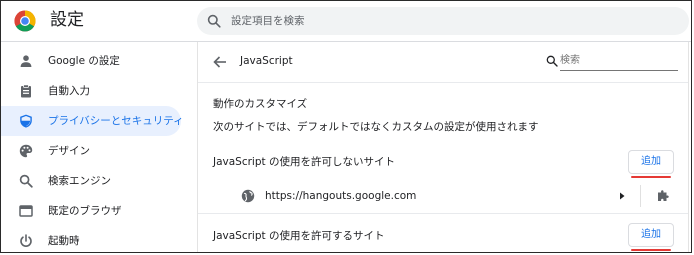 This screenshot has width=694, height=255. I want to click on globe-icon, so click(248, 196).